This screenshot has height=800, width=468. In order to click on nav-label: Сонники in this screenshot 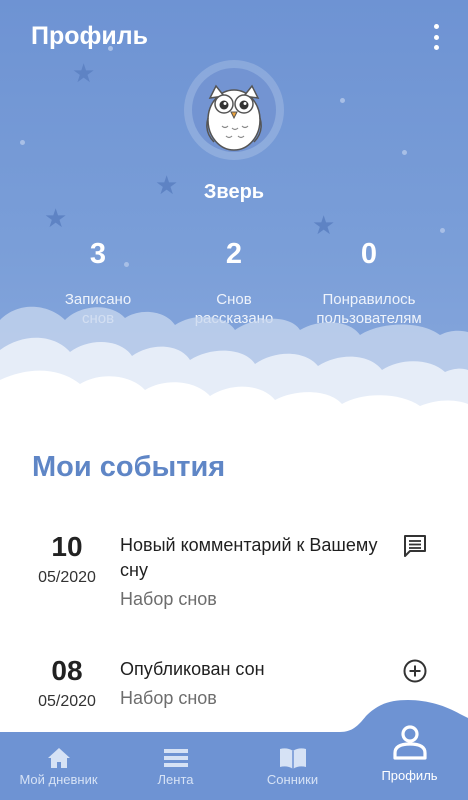, I will do `click(292, 779)`.